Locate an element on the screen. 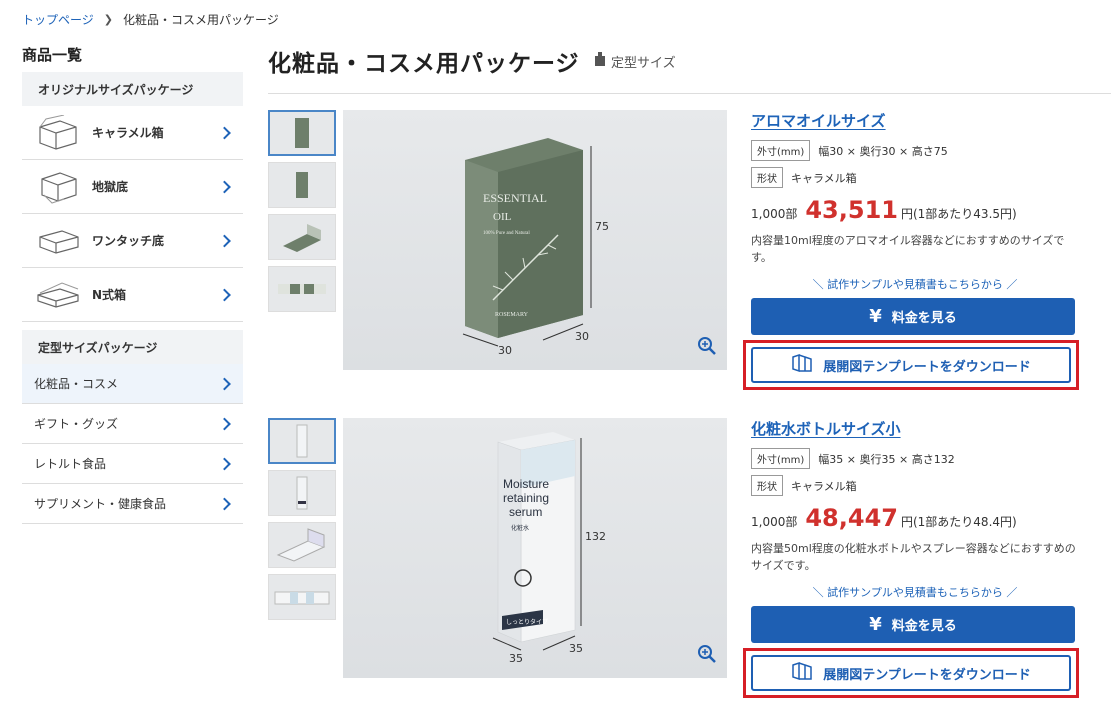 The image size is (1111, 709). unit-price: 円(1部あたり48.4円) is located at coordinates (958, 522).